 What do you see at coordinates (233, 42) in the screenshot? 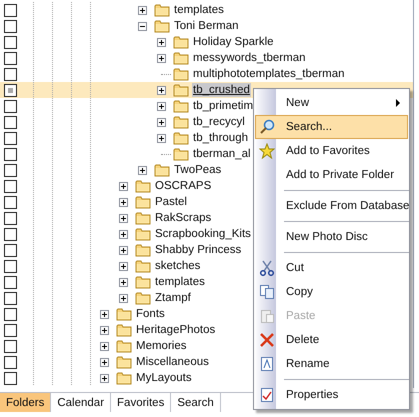
I see `folder-name: Holiday Sparkle` at bounding box center [233, 42].